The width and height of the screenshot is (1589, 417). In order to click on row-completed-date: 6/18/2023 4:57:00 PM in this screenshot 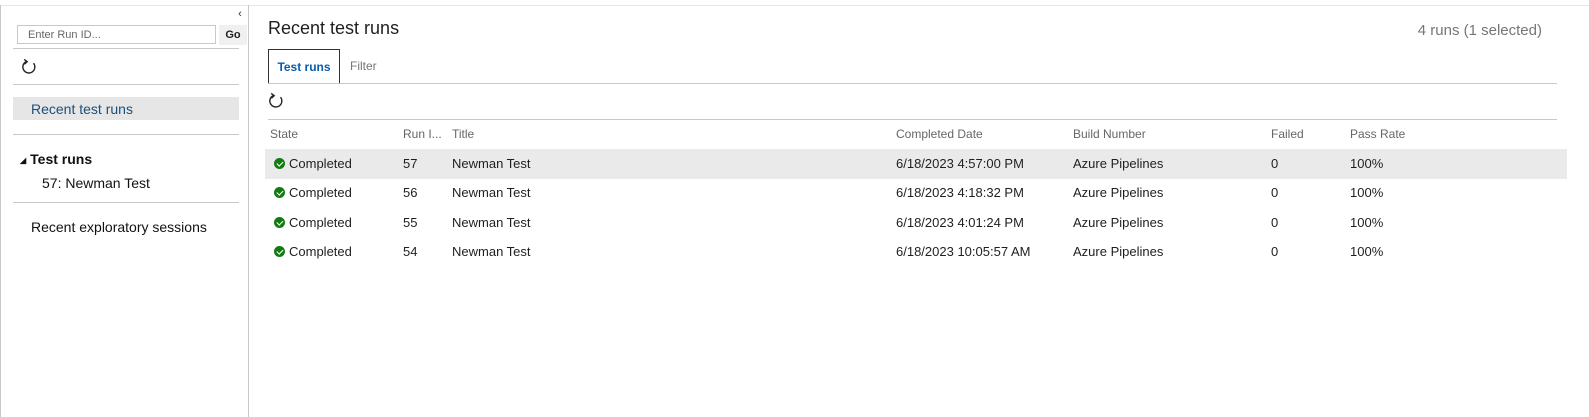, I will do `click(960, 163)`.